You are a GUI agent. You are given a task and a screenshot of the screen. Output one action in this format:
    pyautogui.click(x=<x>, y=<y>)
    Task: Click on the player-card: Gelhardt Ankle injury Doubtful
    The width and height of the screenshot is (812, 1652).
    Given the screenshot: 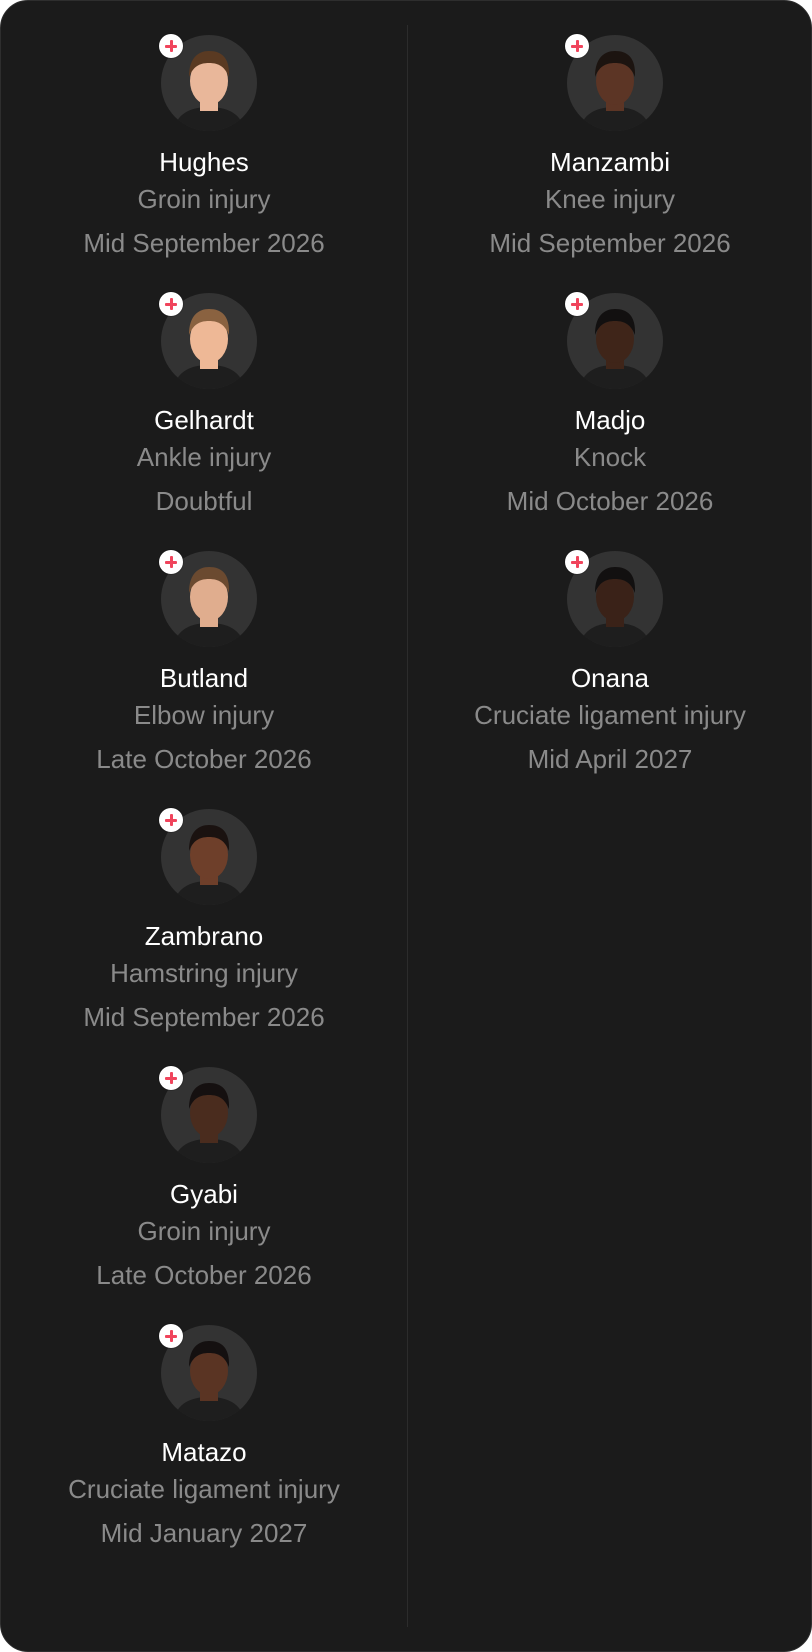 What is the action you would take?
    pyautogui.click(x=204, y=395)
    